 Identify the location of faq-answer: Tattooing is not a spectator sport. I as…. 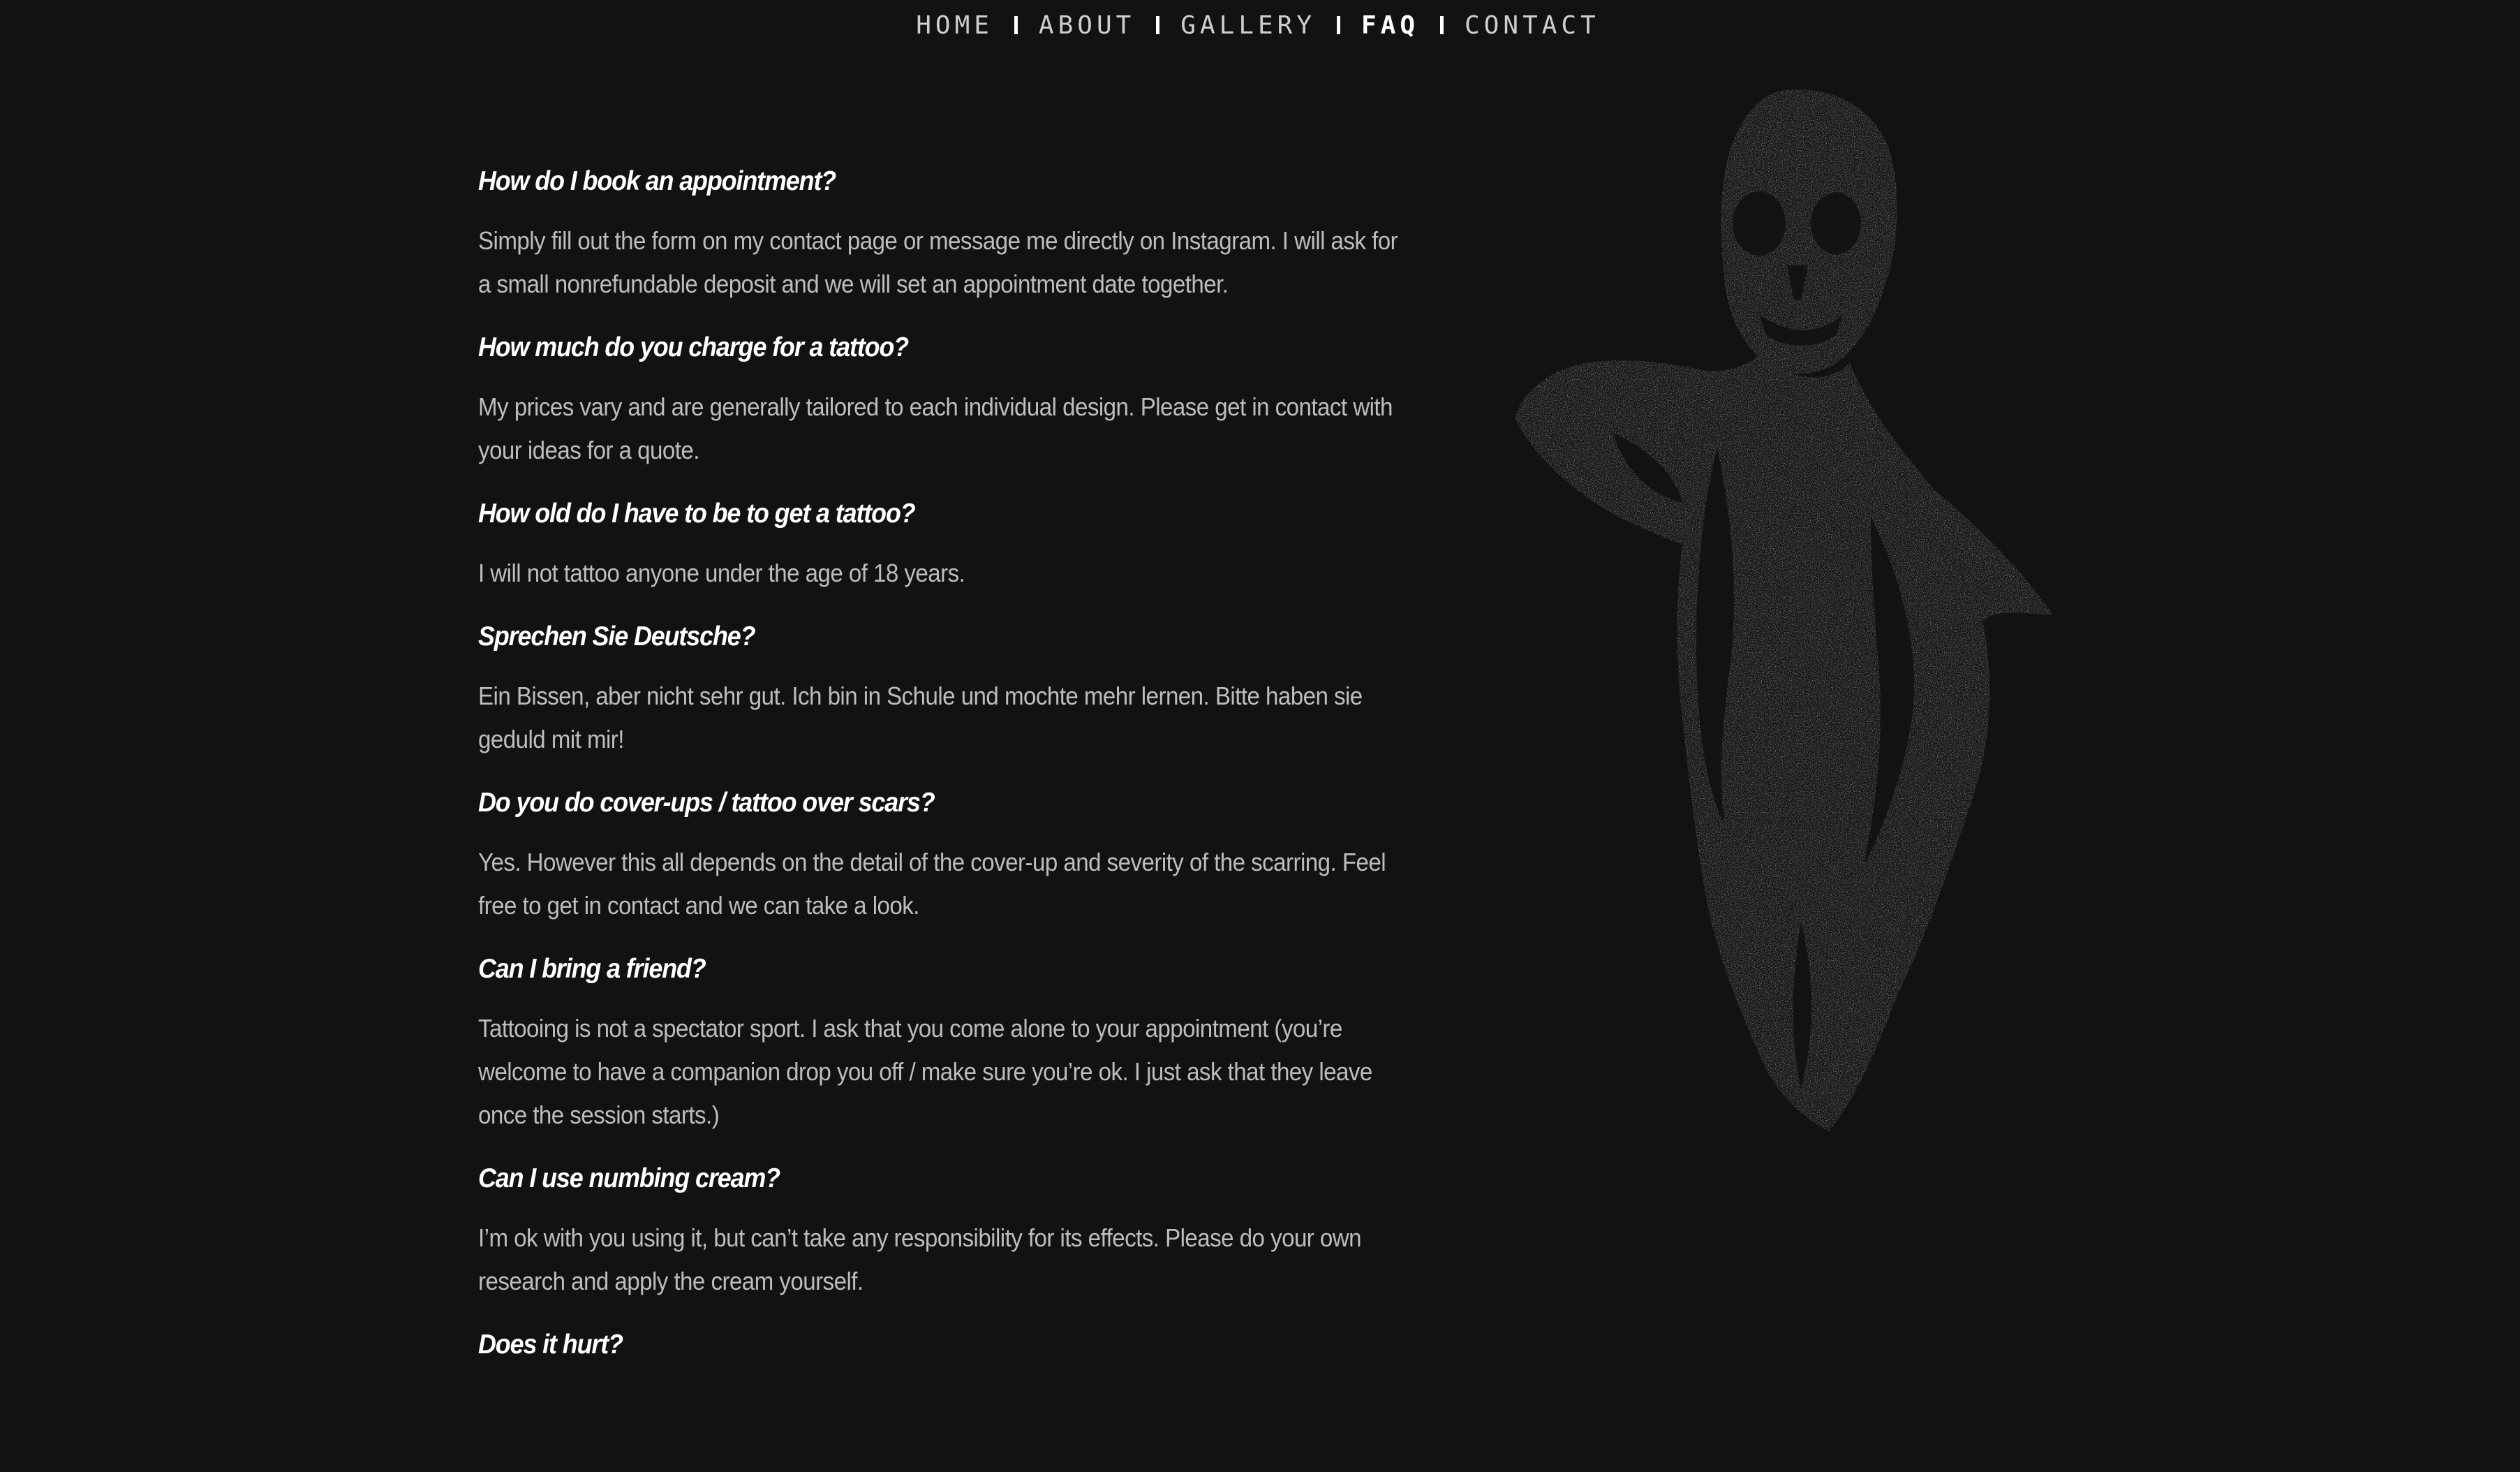
(925, 1071).